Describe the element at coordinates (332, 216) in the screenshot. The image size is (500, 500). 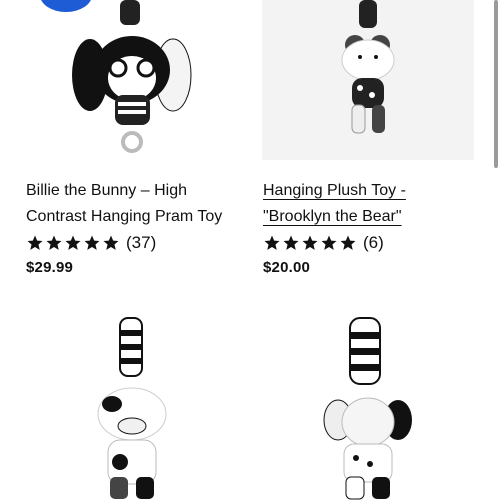
I see `title-line-2: "Brooklyn the Bear"` at that location.